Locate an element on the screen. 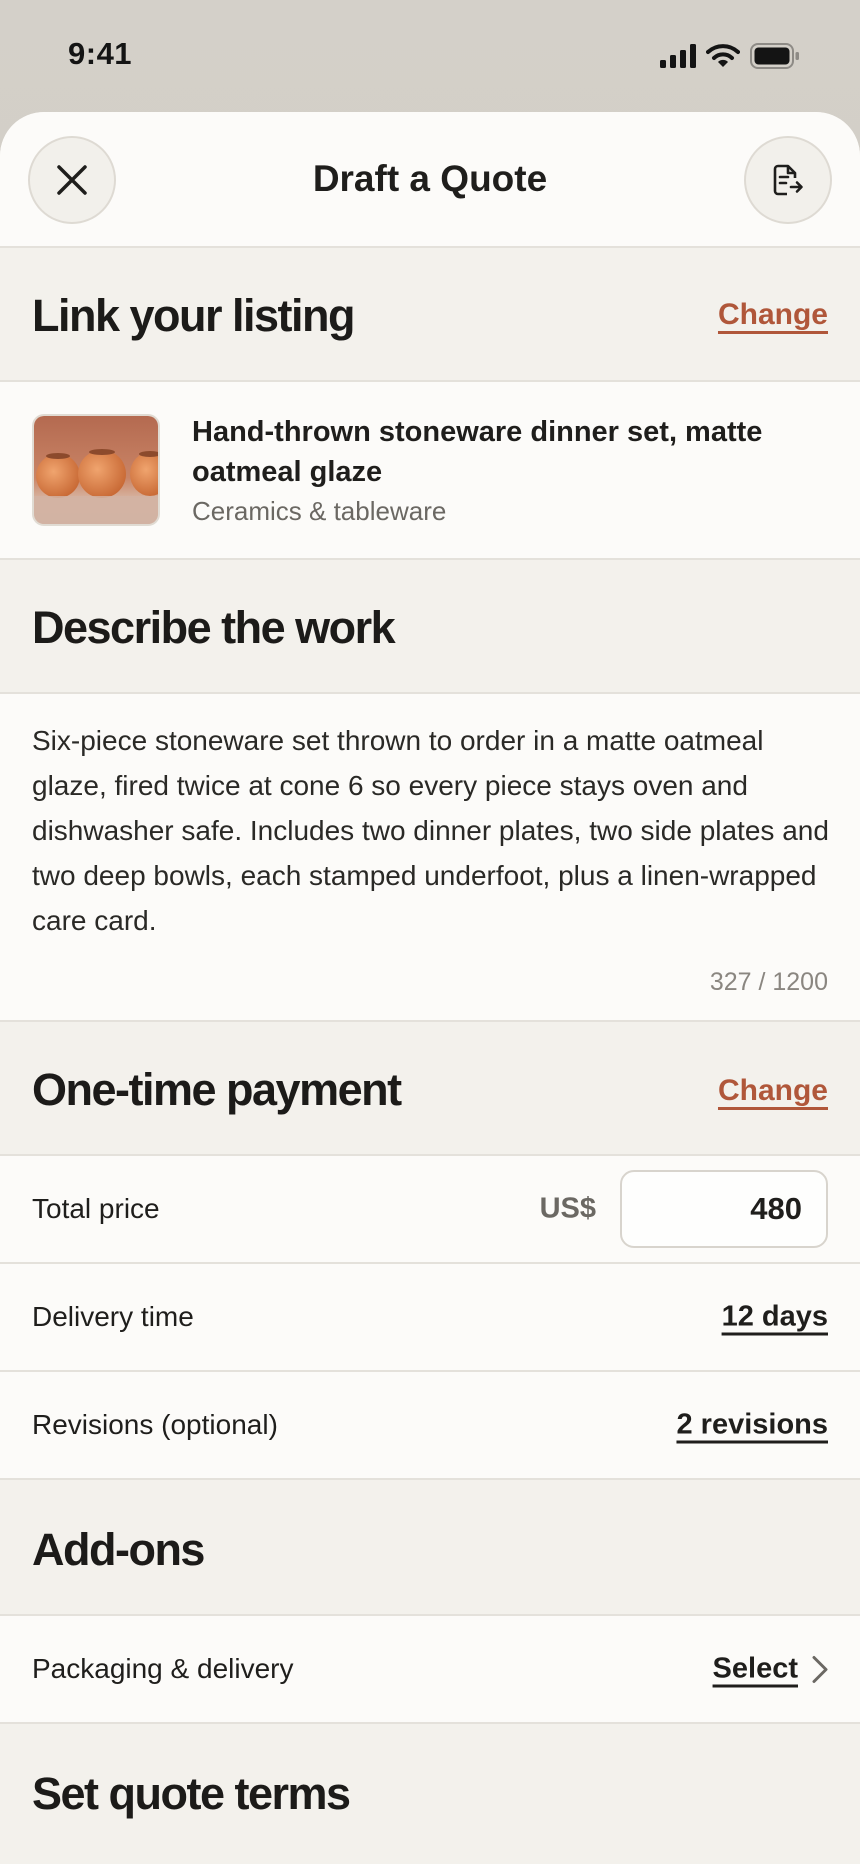 This screenshot has height=1864, width=860. character-counter: 327 / 1200 is located at coordinates (768, 982).